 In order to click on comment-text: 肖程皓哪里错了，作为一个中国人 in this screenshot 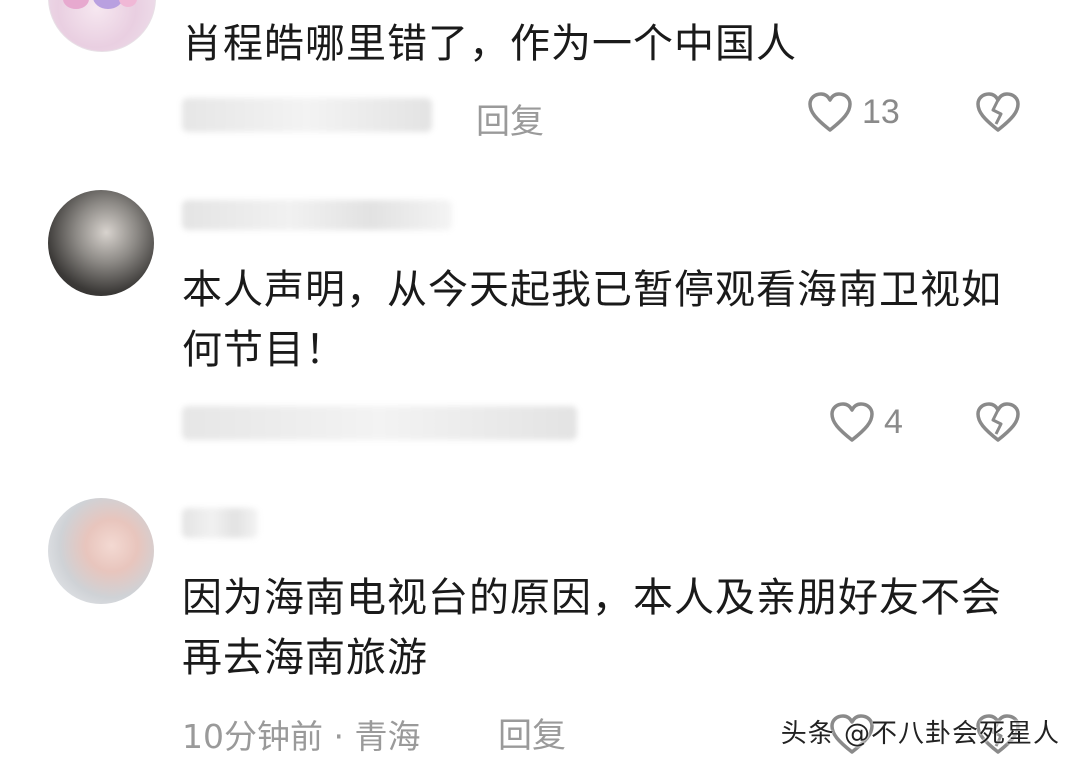, I will do `click(489, 44)`.